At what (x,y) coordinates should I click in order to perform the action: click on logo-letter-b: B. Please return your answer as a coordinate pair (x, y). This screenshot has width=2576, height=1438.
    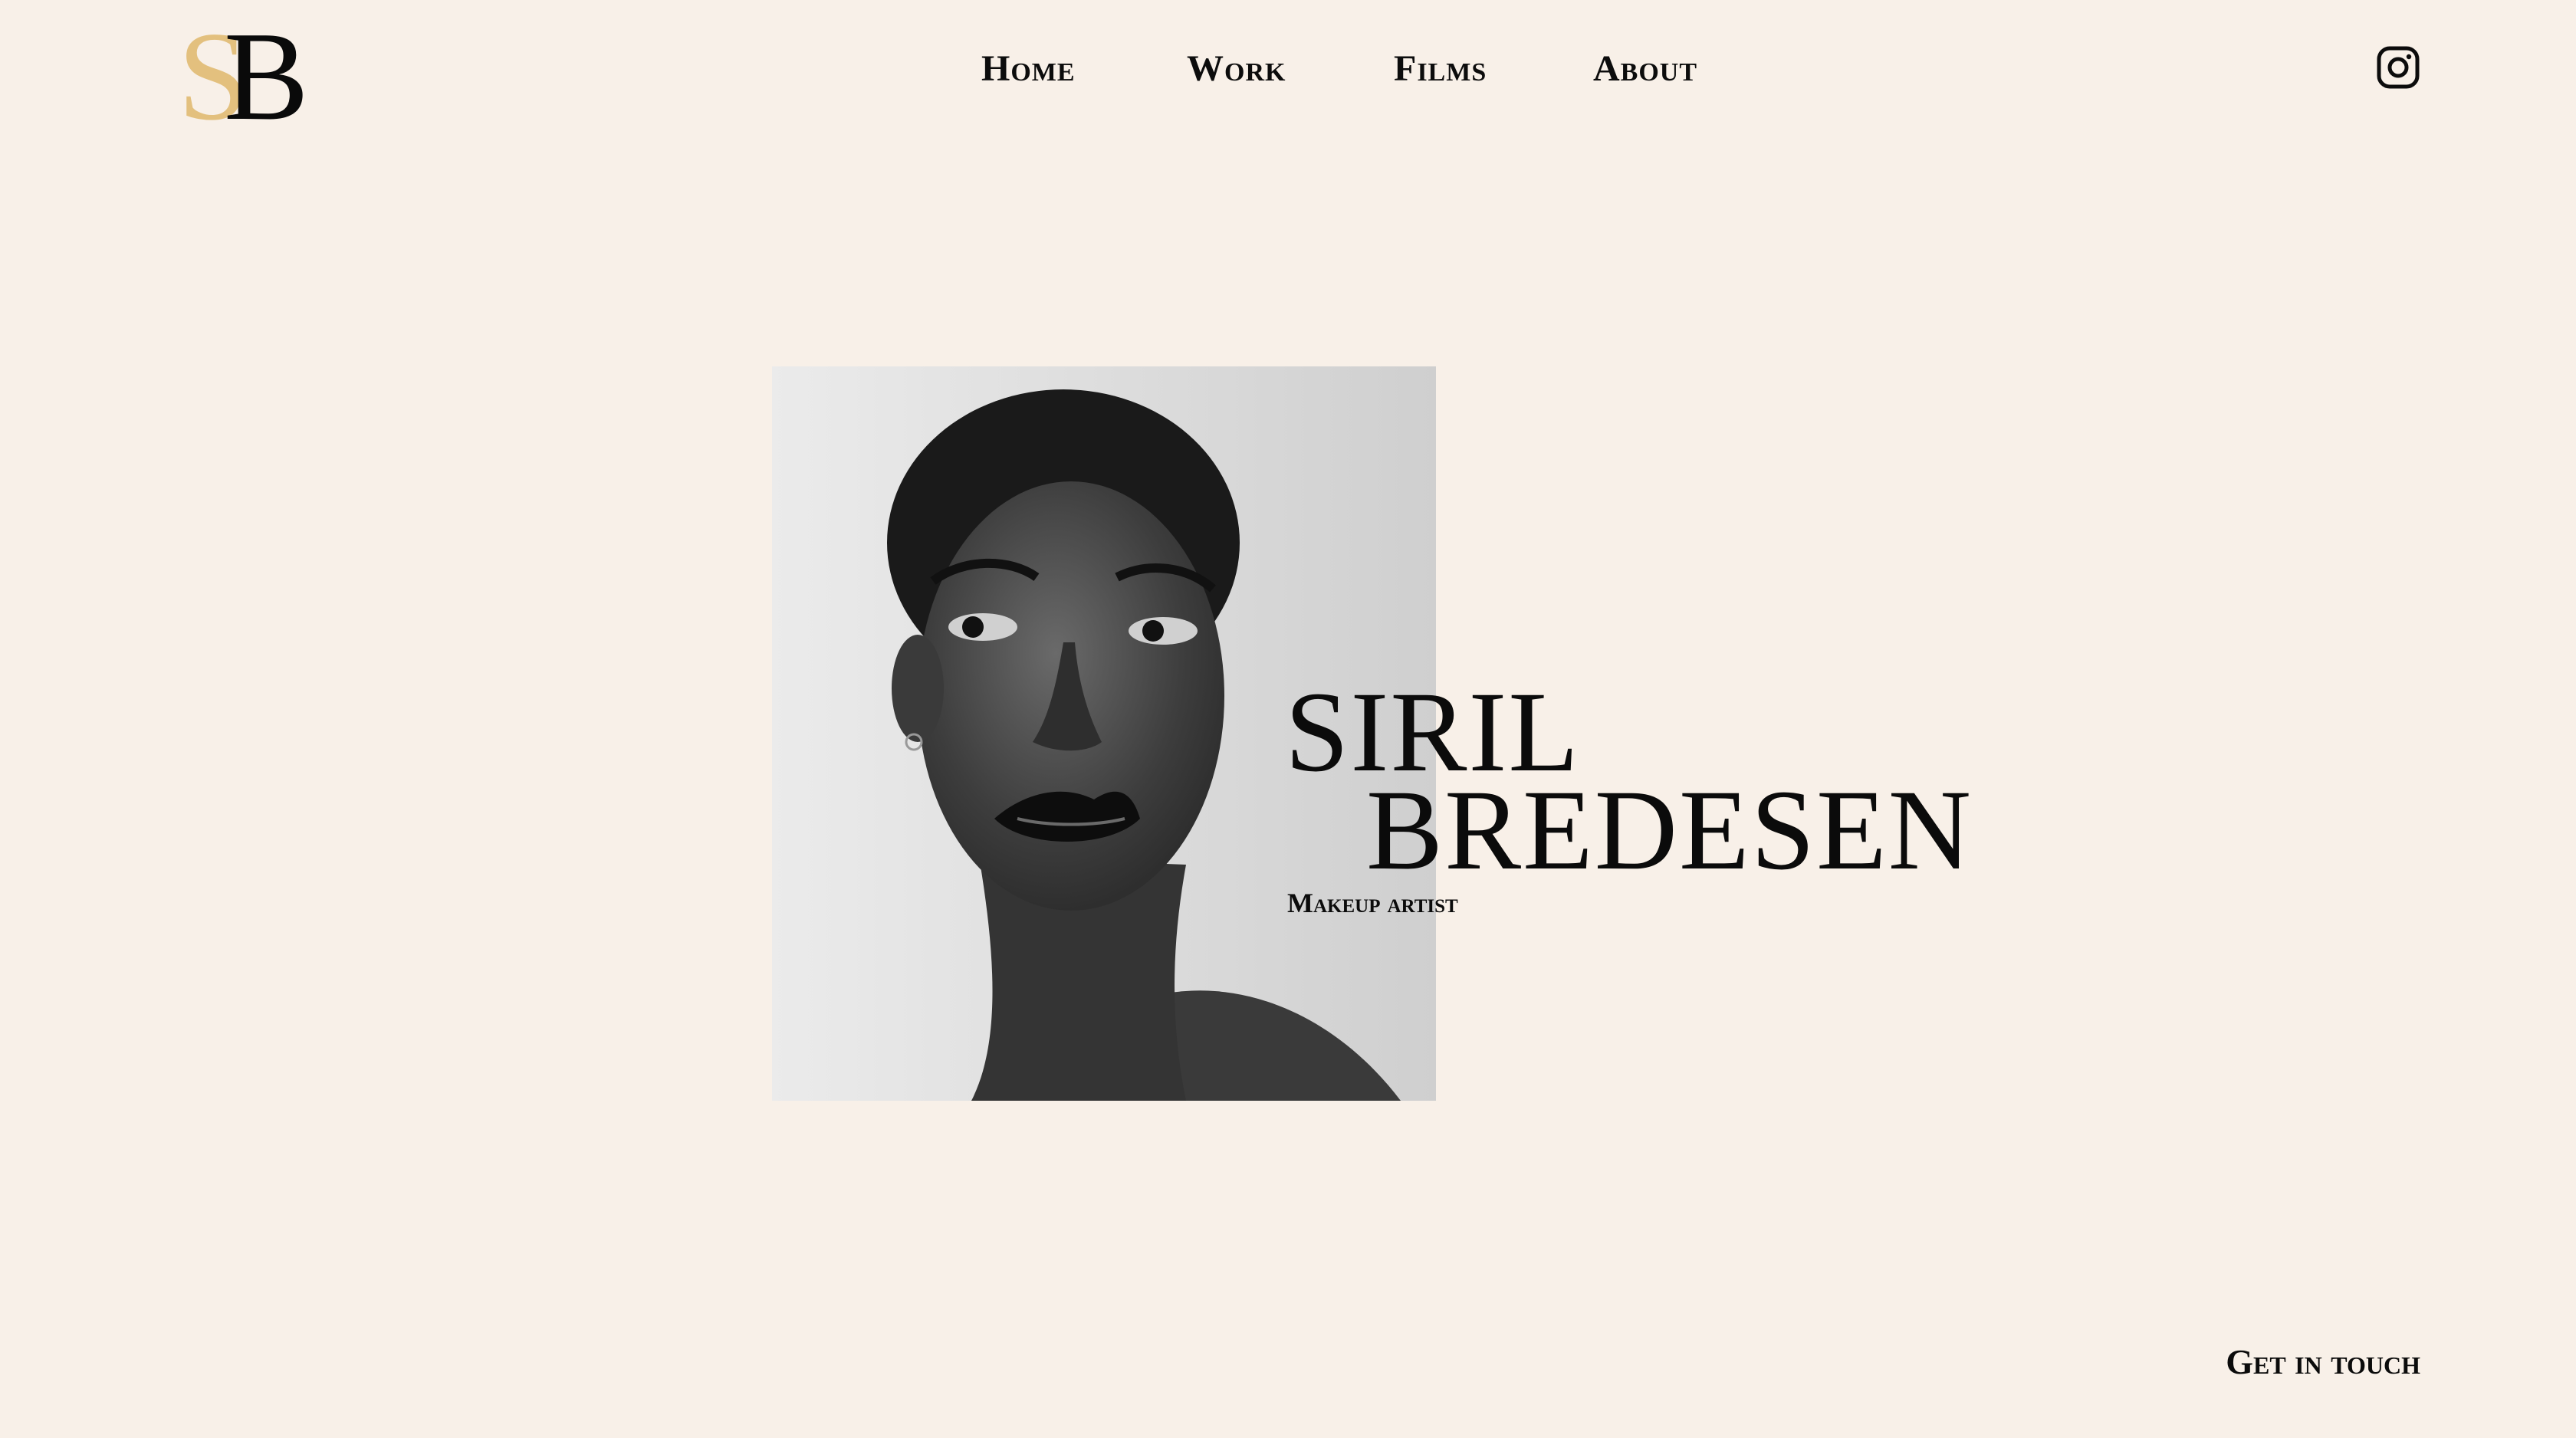
    Looking at the image, I should click on (267, 75).